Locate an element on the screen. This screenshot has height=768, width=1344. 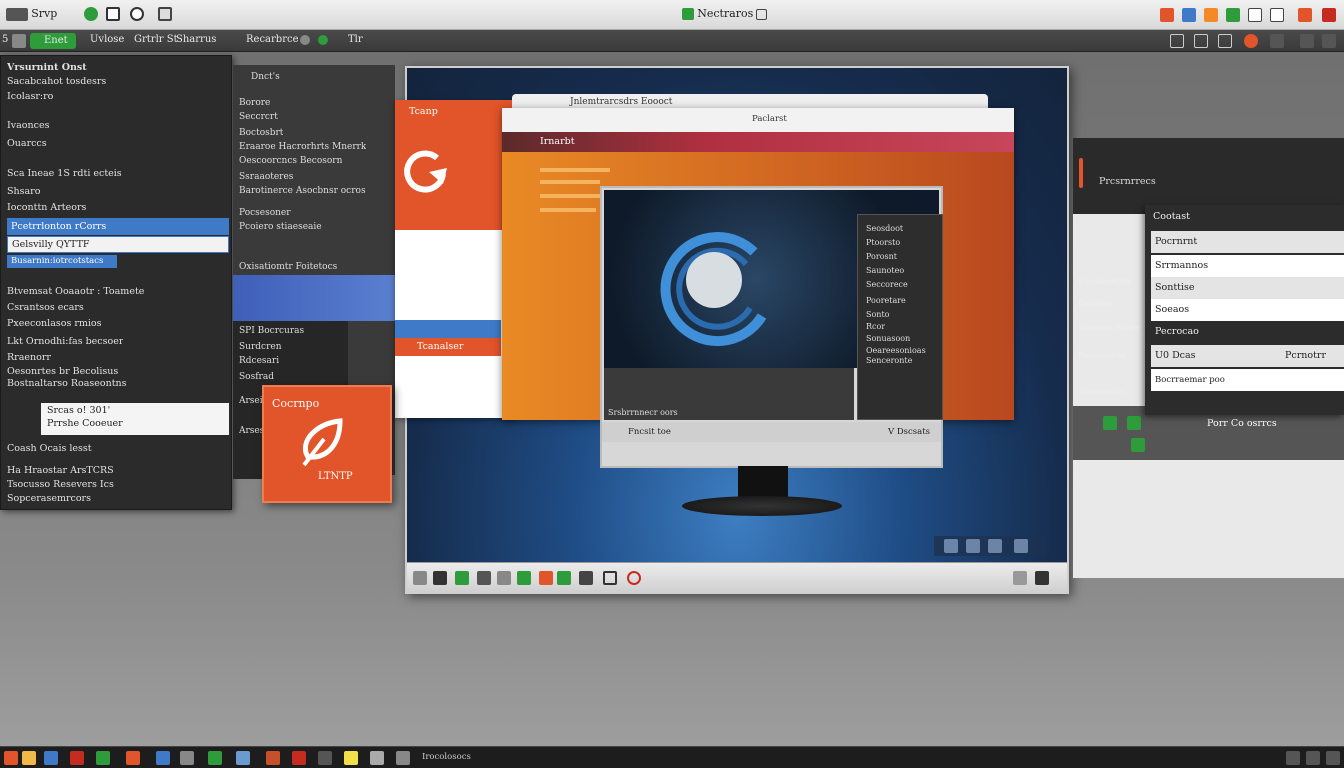
sidebar-item: Ivaonces is located at coordinates (28, 125).